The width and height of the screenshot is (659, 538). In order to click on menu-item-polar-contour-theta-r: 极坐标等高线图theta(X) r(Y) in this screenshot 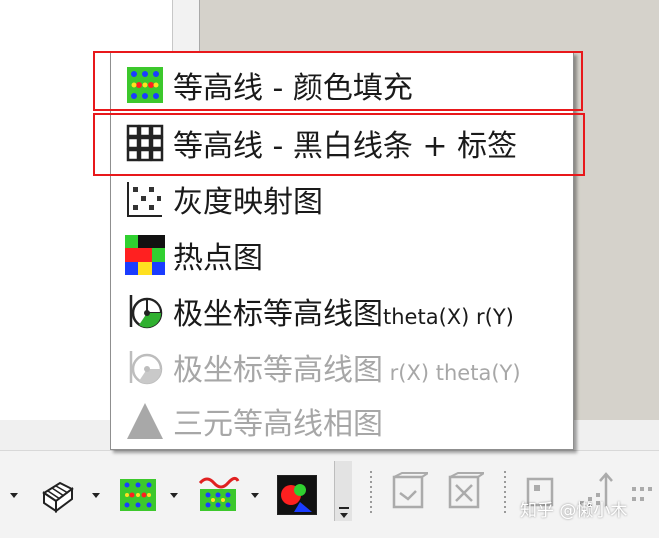, I will do `click(342, 311)`.